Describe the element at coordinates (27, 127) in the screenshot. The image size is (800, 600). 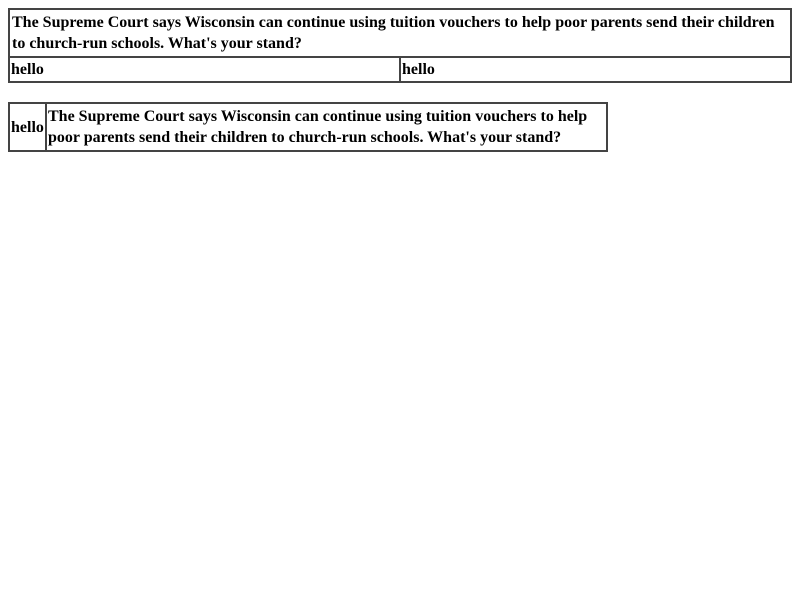
I see `label-cell: hello` at that location.